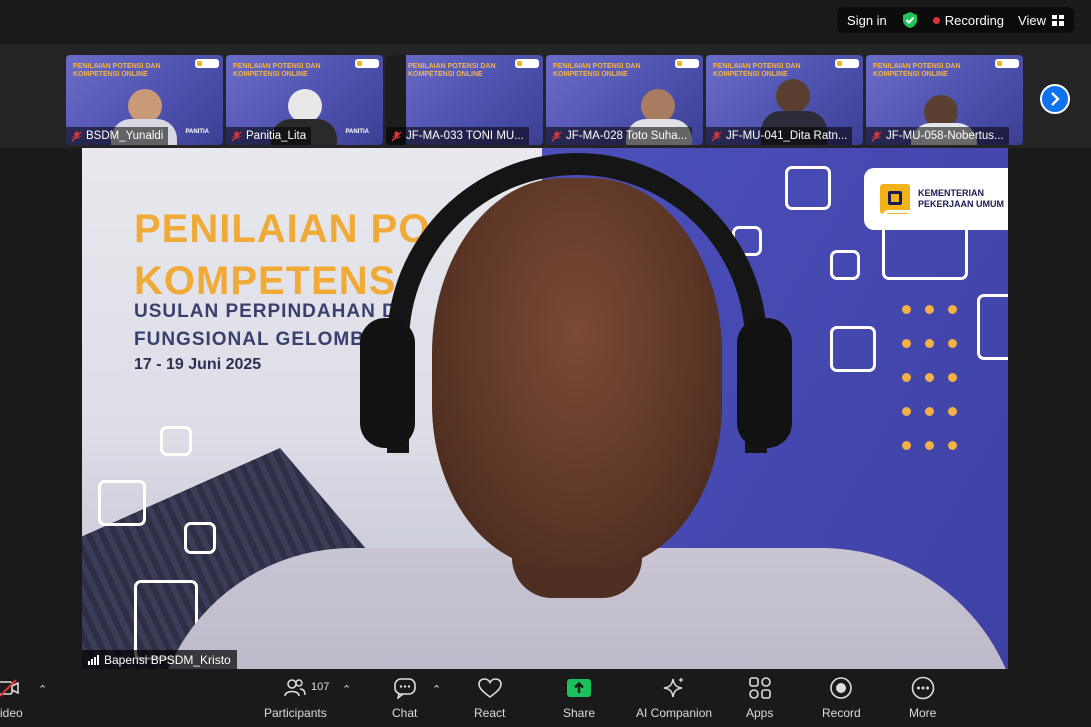  I want to click on record-button: Record, so click(841, 697).